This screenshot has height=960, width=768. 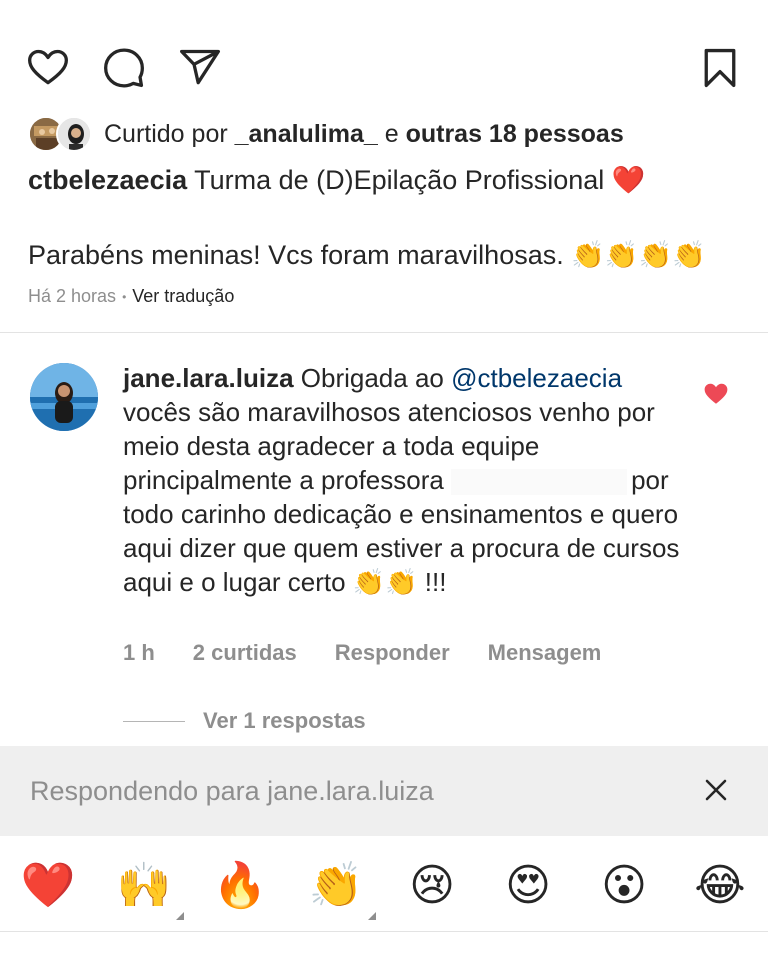 I want to click on save-button, so click(x=720, y=68).